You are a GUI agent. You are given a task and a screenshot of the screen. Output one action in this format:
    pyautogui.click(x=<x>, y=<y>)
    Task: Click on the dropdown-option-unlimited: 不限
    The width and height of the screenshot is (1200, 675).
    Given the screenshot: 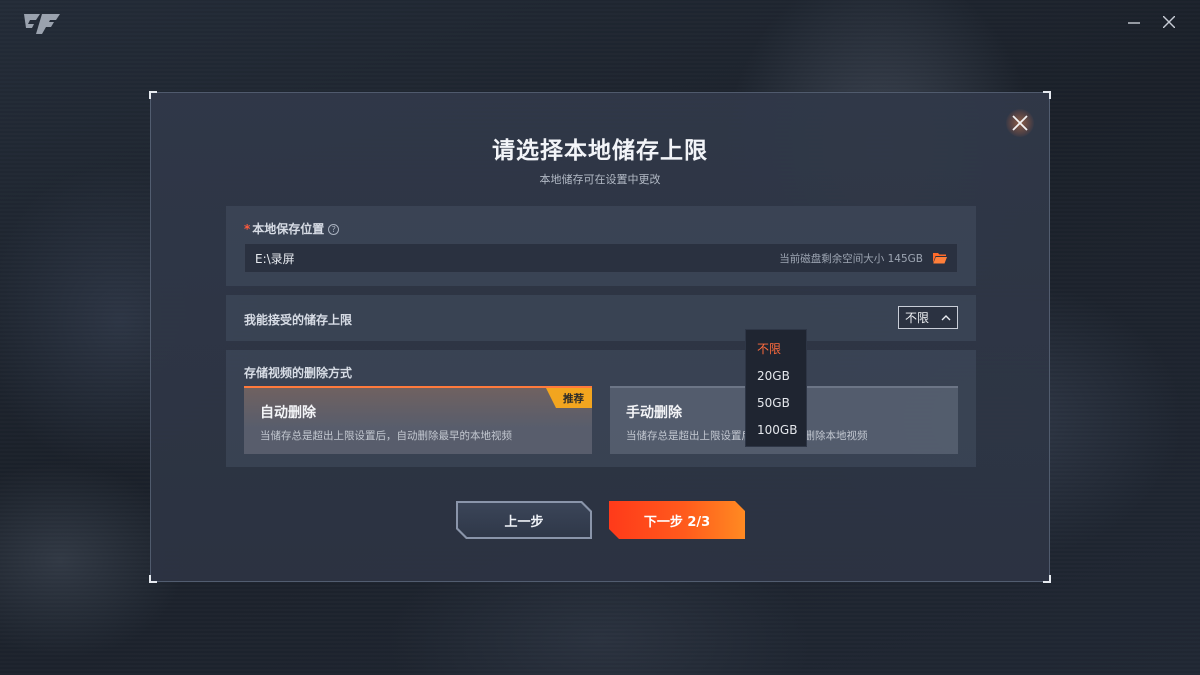 What is the action you would take?
    pyautogui.click(x=776, y=349)
    